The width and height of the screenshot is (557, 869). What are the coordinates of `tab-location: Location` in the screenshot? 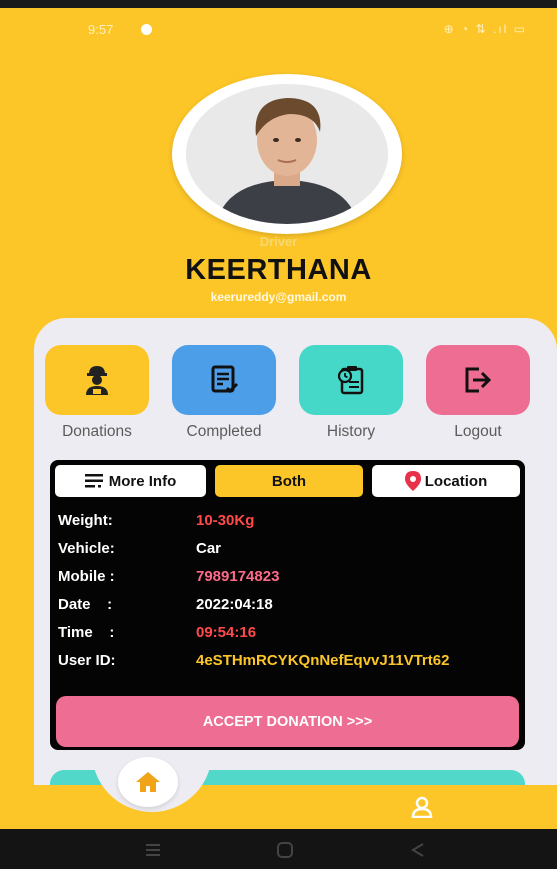 It's located at (446, 481).